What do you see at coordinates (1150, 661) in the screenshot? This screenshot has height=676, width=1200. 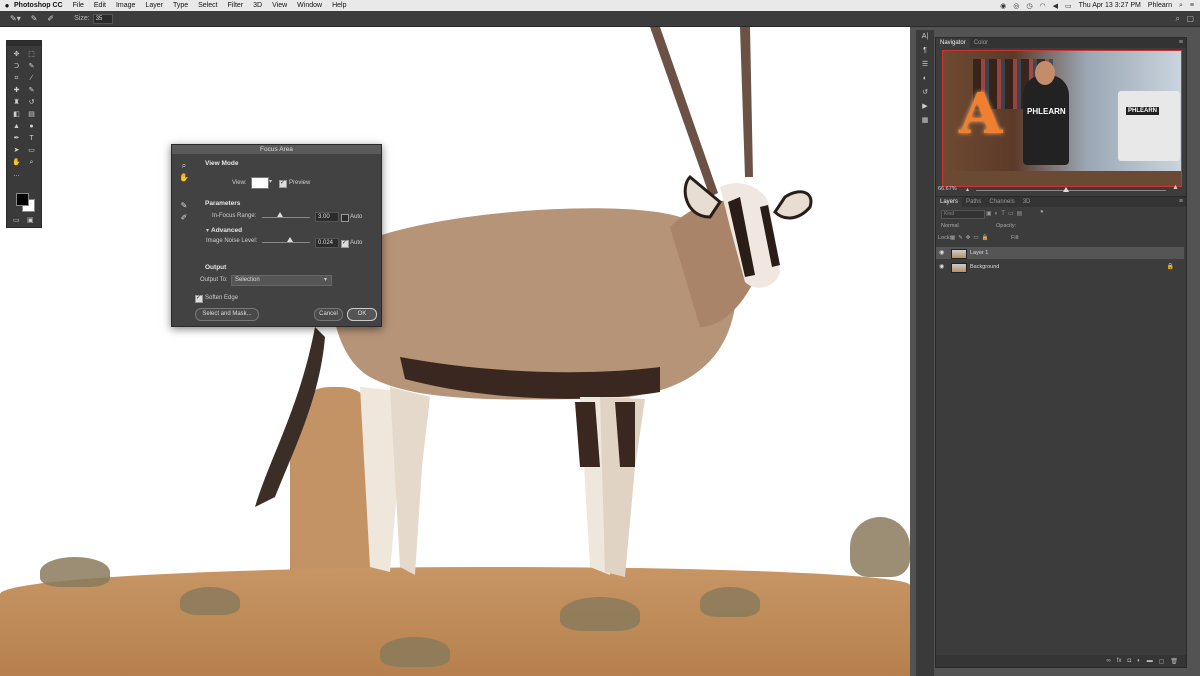 I see `new-group-icon: ▬` at bounding box center [1150, 661].